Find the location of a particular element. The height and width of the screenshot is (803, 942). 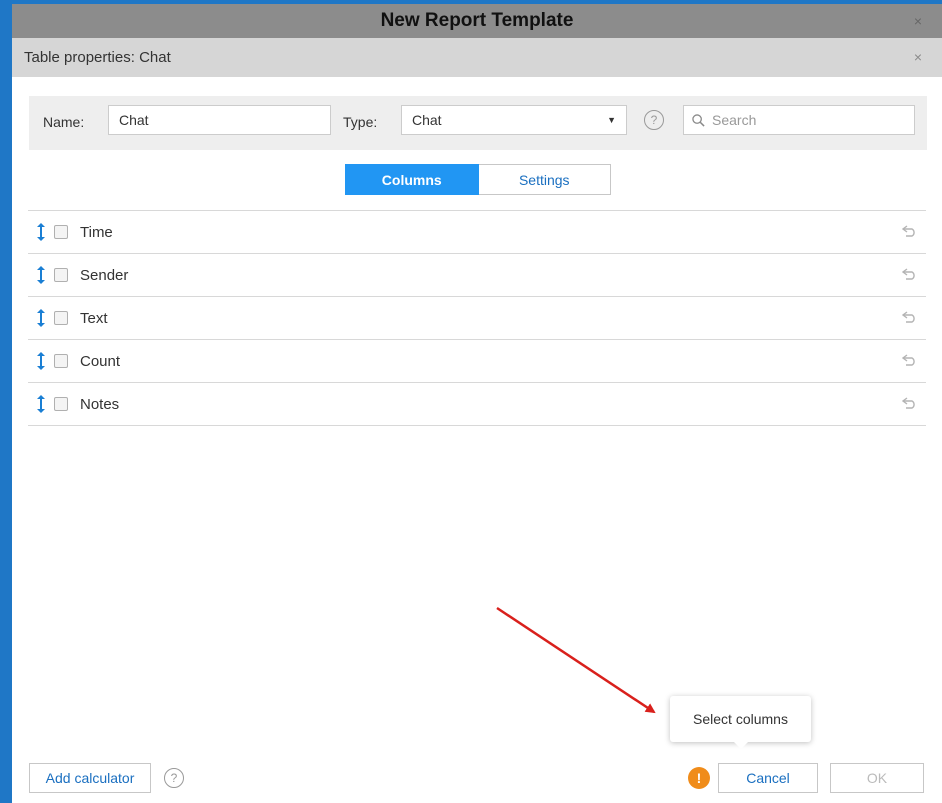

column-row-notes: Notes is located at coordinates (477, 404).